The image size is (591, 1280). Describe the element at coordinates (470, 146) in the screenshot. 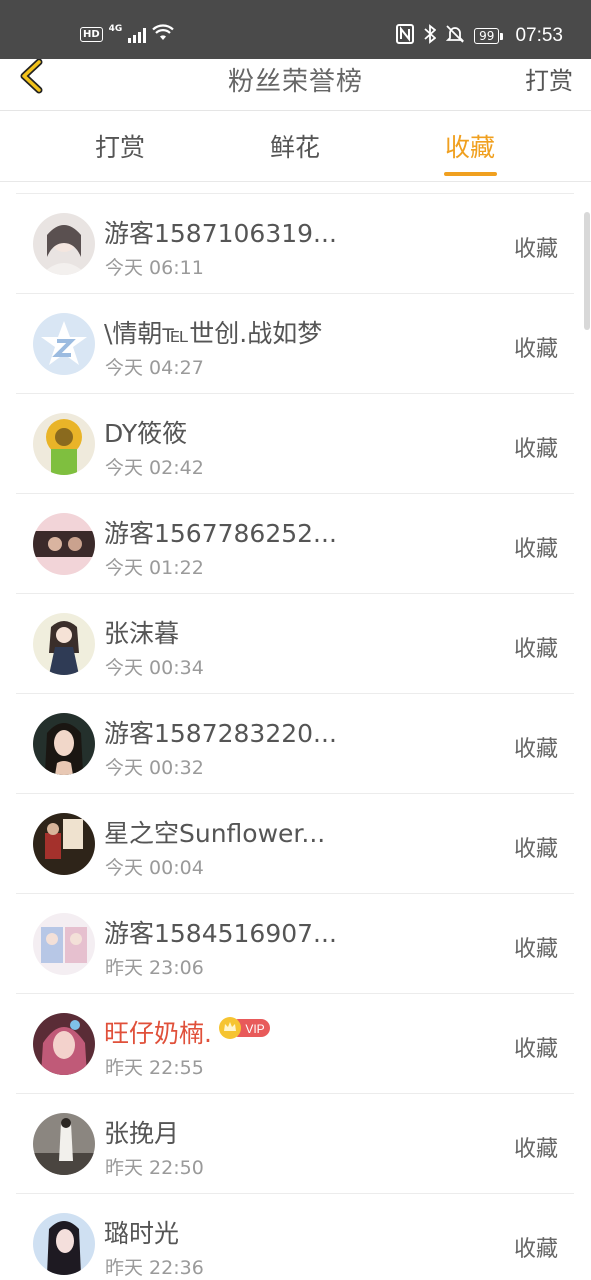

I see `tab-favorites: 收藏` at that location.